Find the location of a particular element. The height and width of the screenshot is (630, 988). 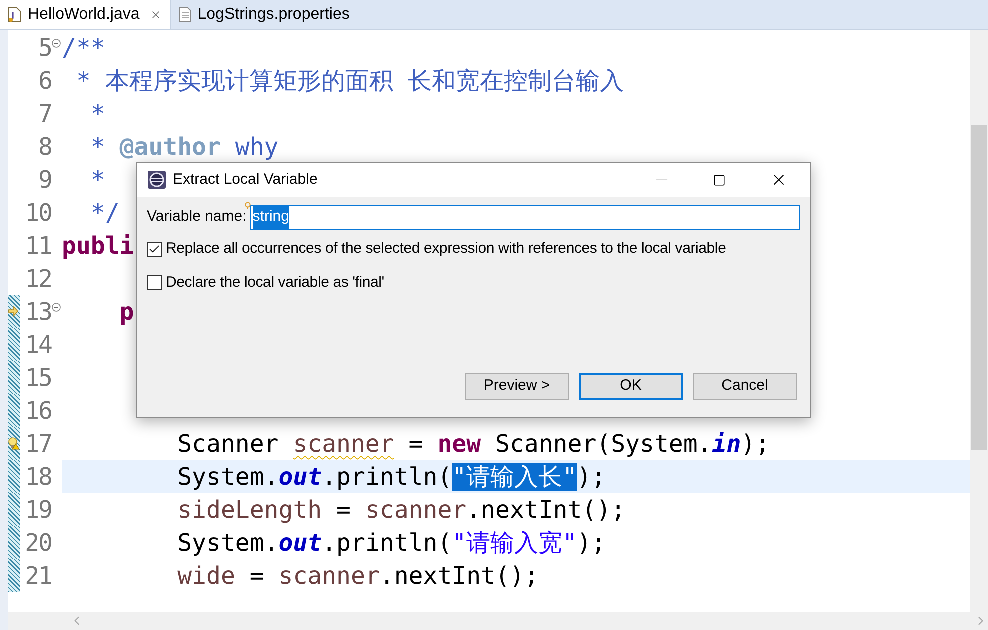

field-label: Variable name: is located at coordinates (197, 217).